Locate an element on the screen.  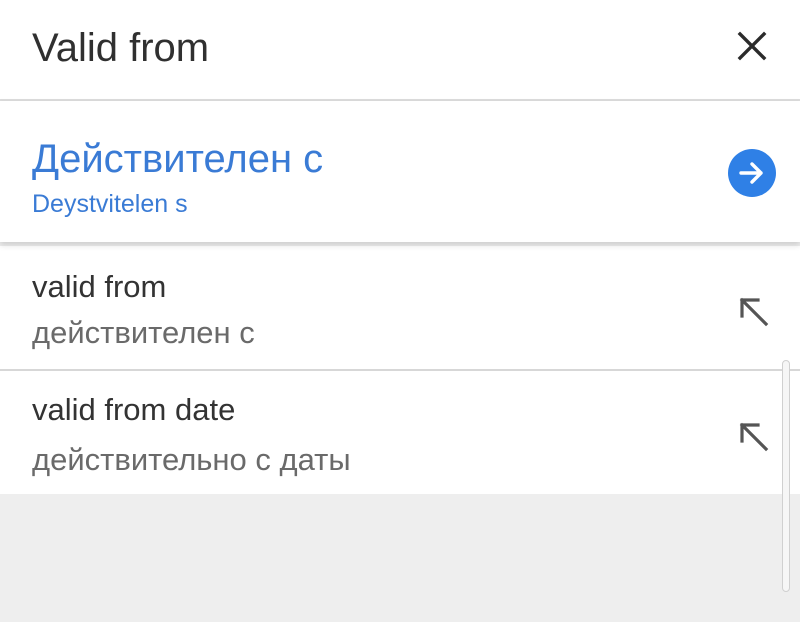
open-translation-button is located at coordinates (752, 173).